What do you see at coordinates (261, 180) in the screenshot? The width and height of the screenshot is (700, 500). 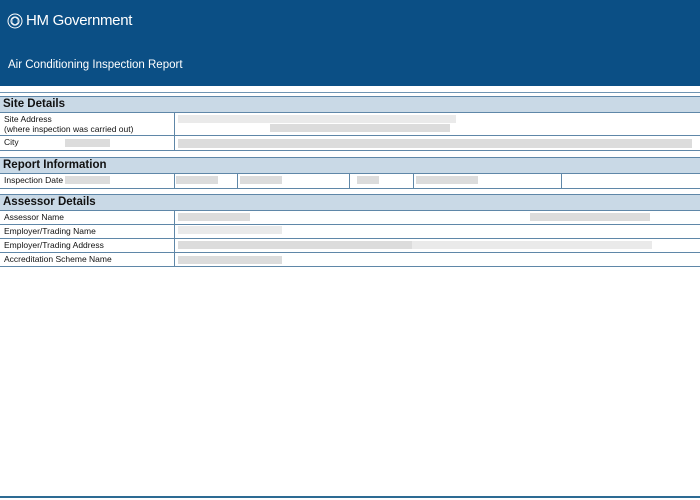 I see `redacted-date-month` at bounding box center [261, 180].